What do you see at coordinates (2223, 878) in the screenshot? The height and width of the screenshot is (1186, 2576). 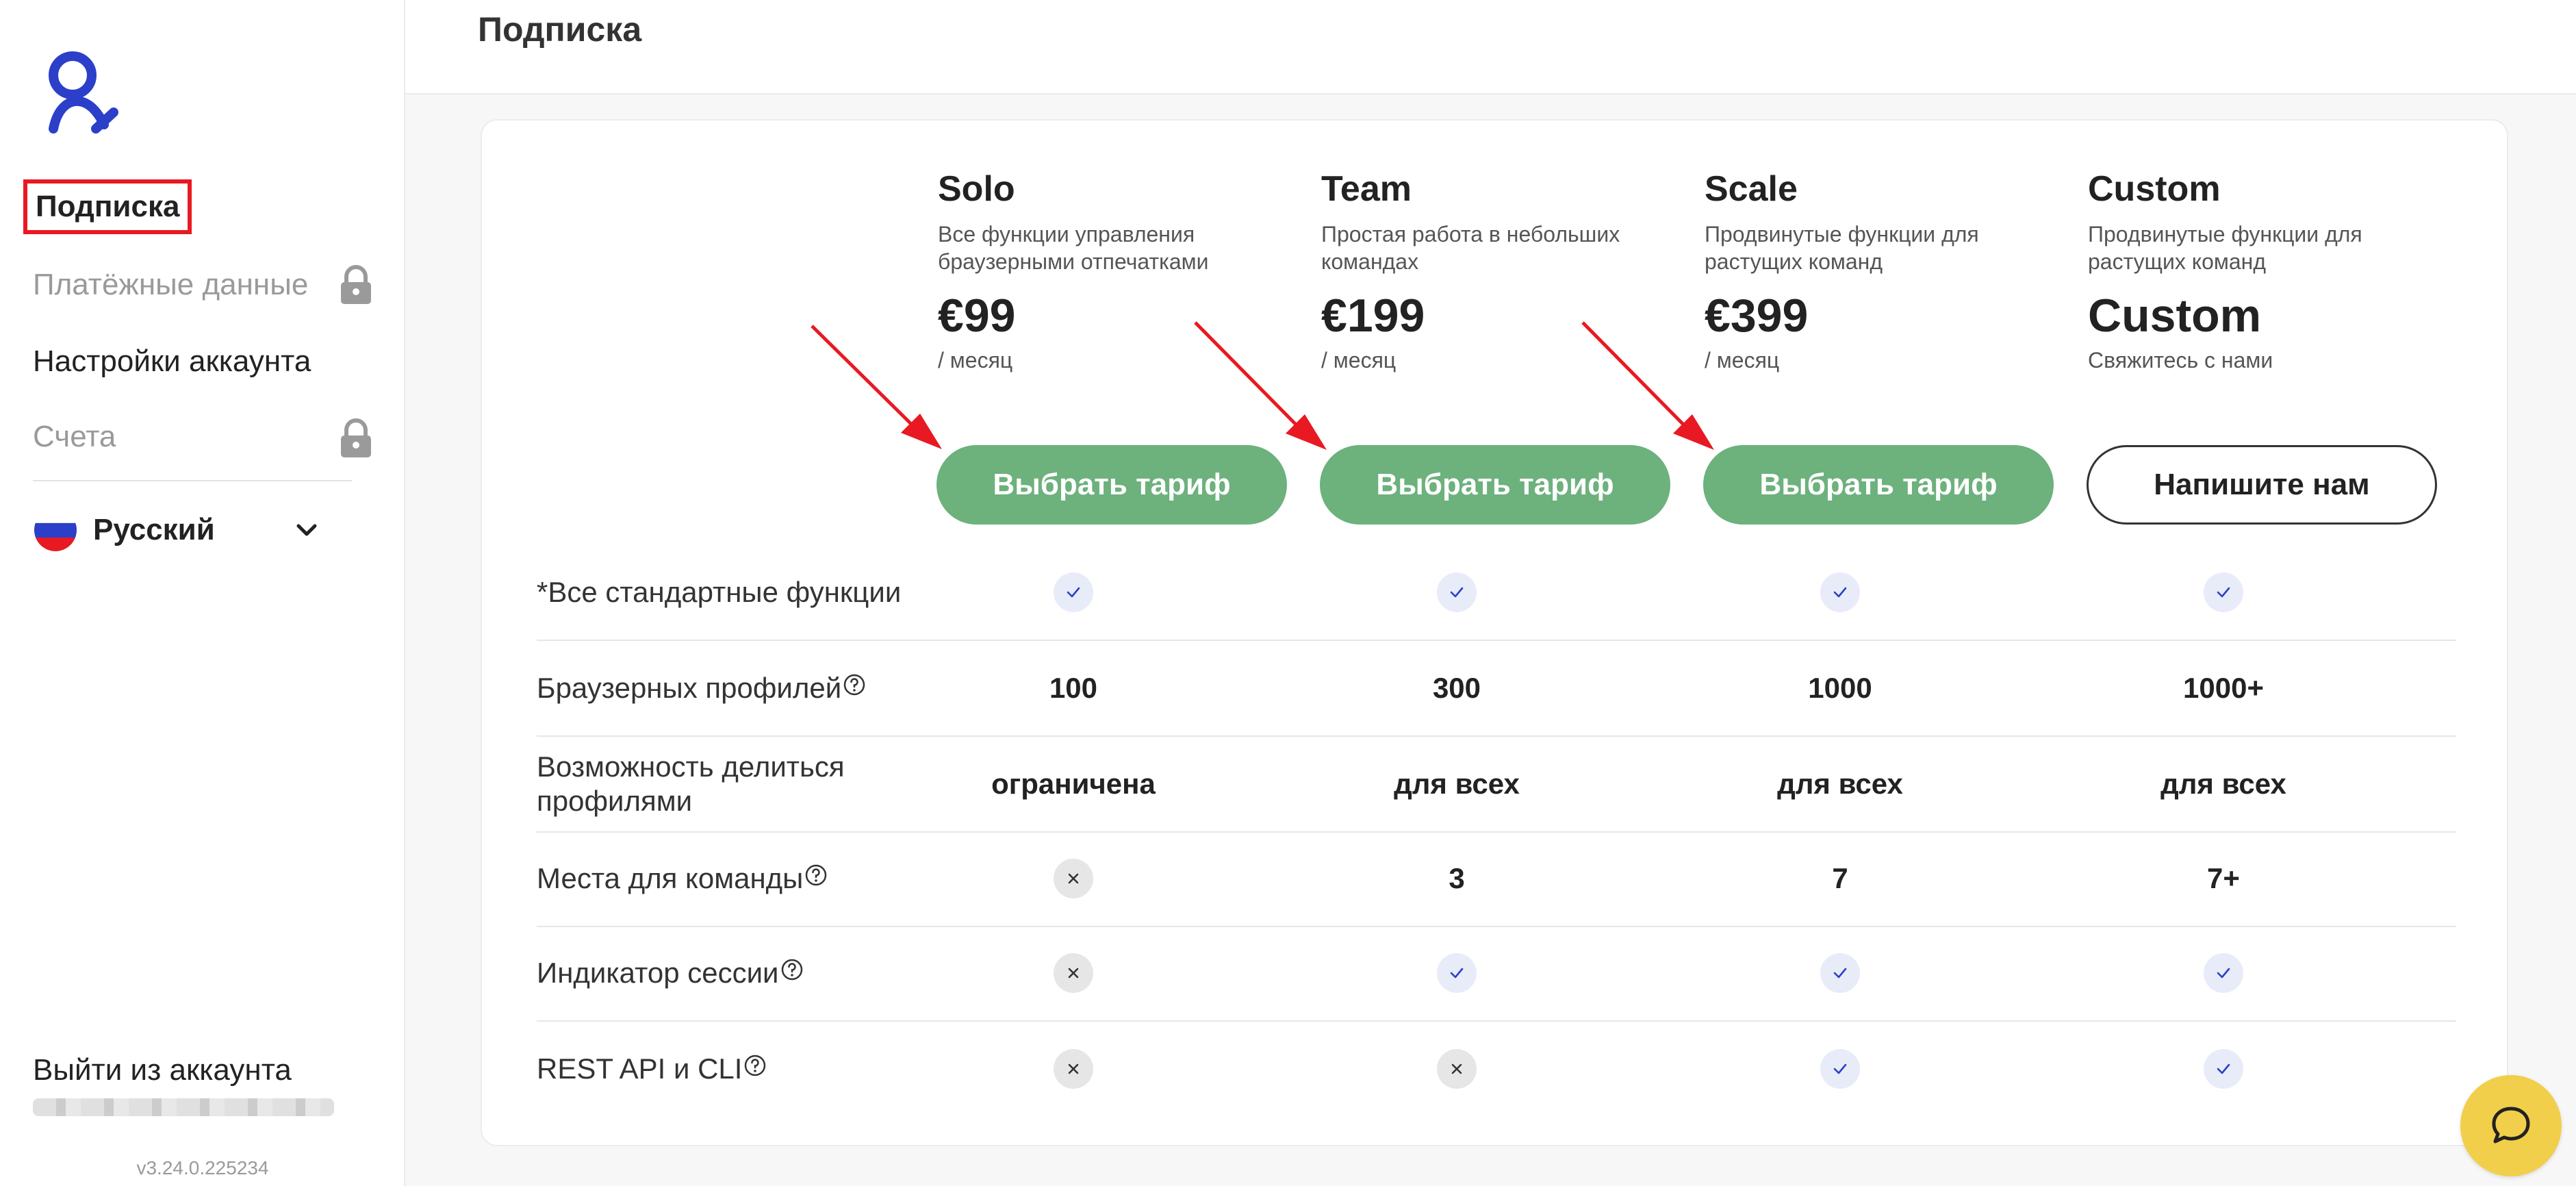 I see `feature-cell: 7+` at bounding box center [2223, 878].